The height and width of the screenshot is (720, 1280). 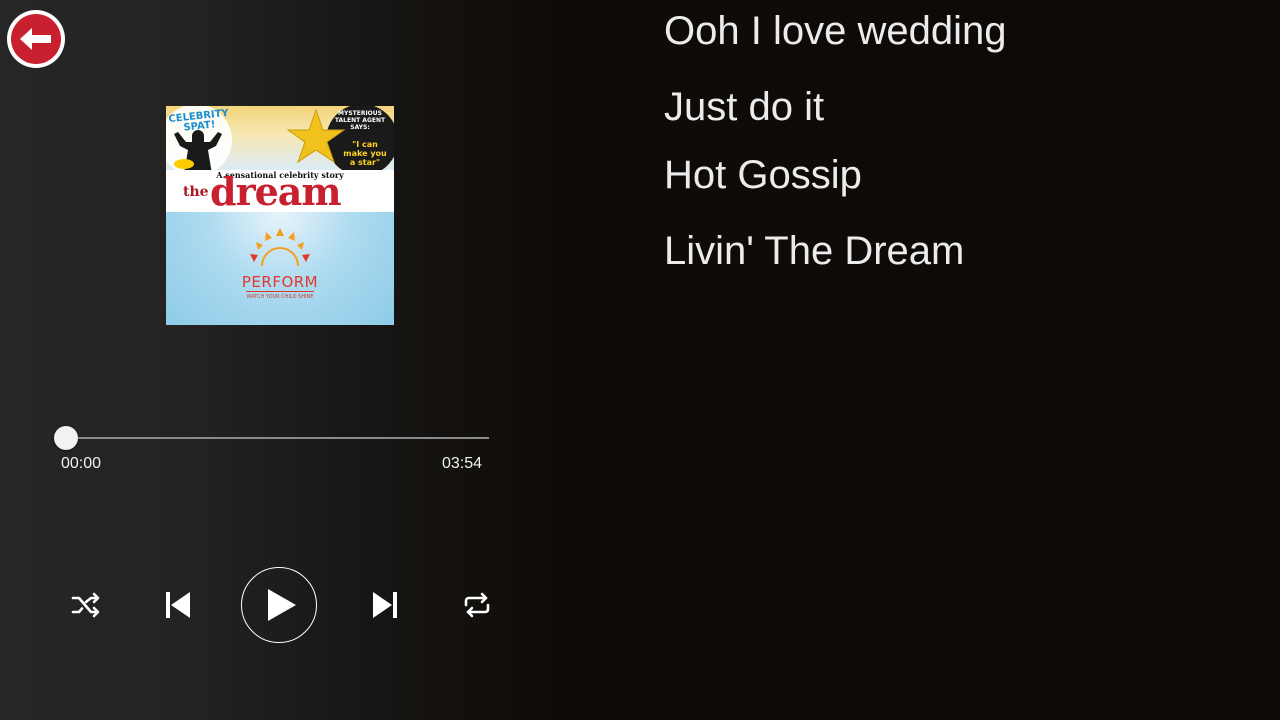 I want to click on shuffle-icon, so click(x=85, y=605).